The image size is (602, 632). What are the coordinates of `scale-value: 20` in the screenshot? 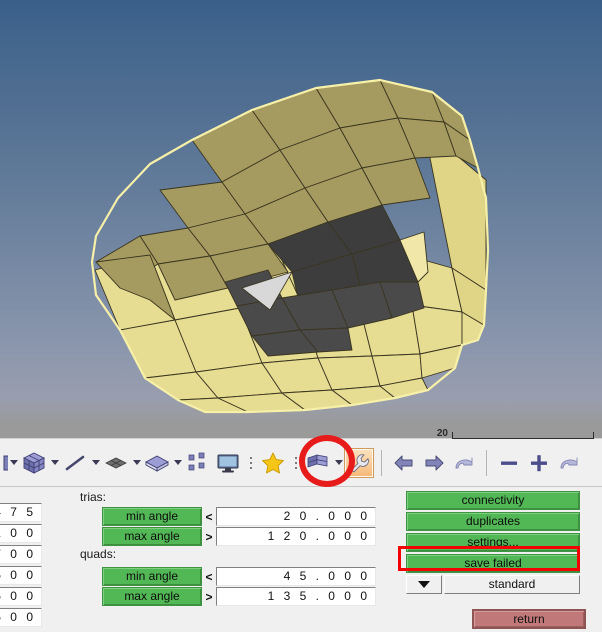 It's located at (442, 433).